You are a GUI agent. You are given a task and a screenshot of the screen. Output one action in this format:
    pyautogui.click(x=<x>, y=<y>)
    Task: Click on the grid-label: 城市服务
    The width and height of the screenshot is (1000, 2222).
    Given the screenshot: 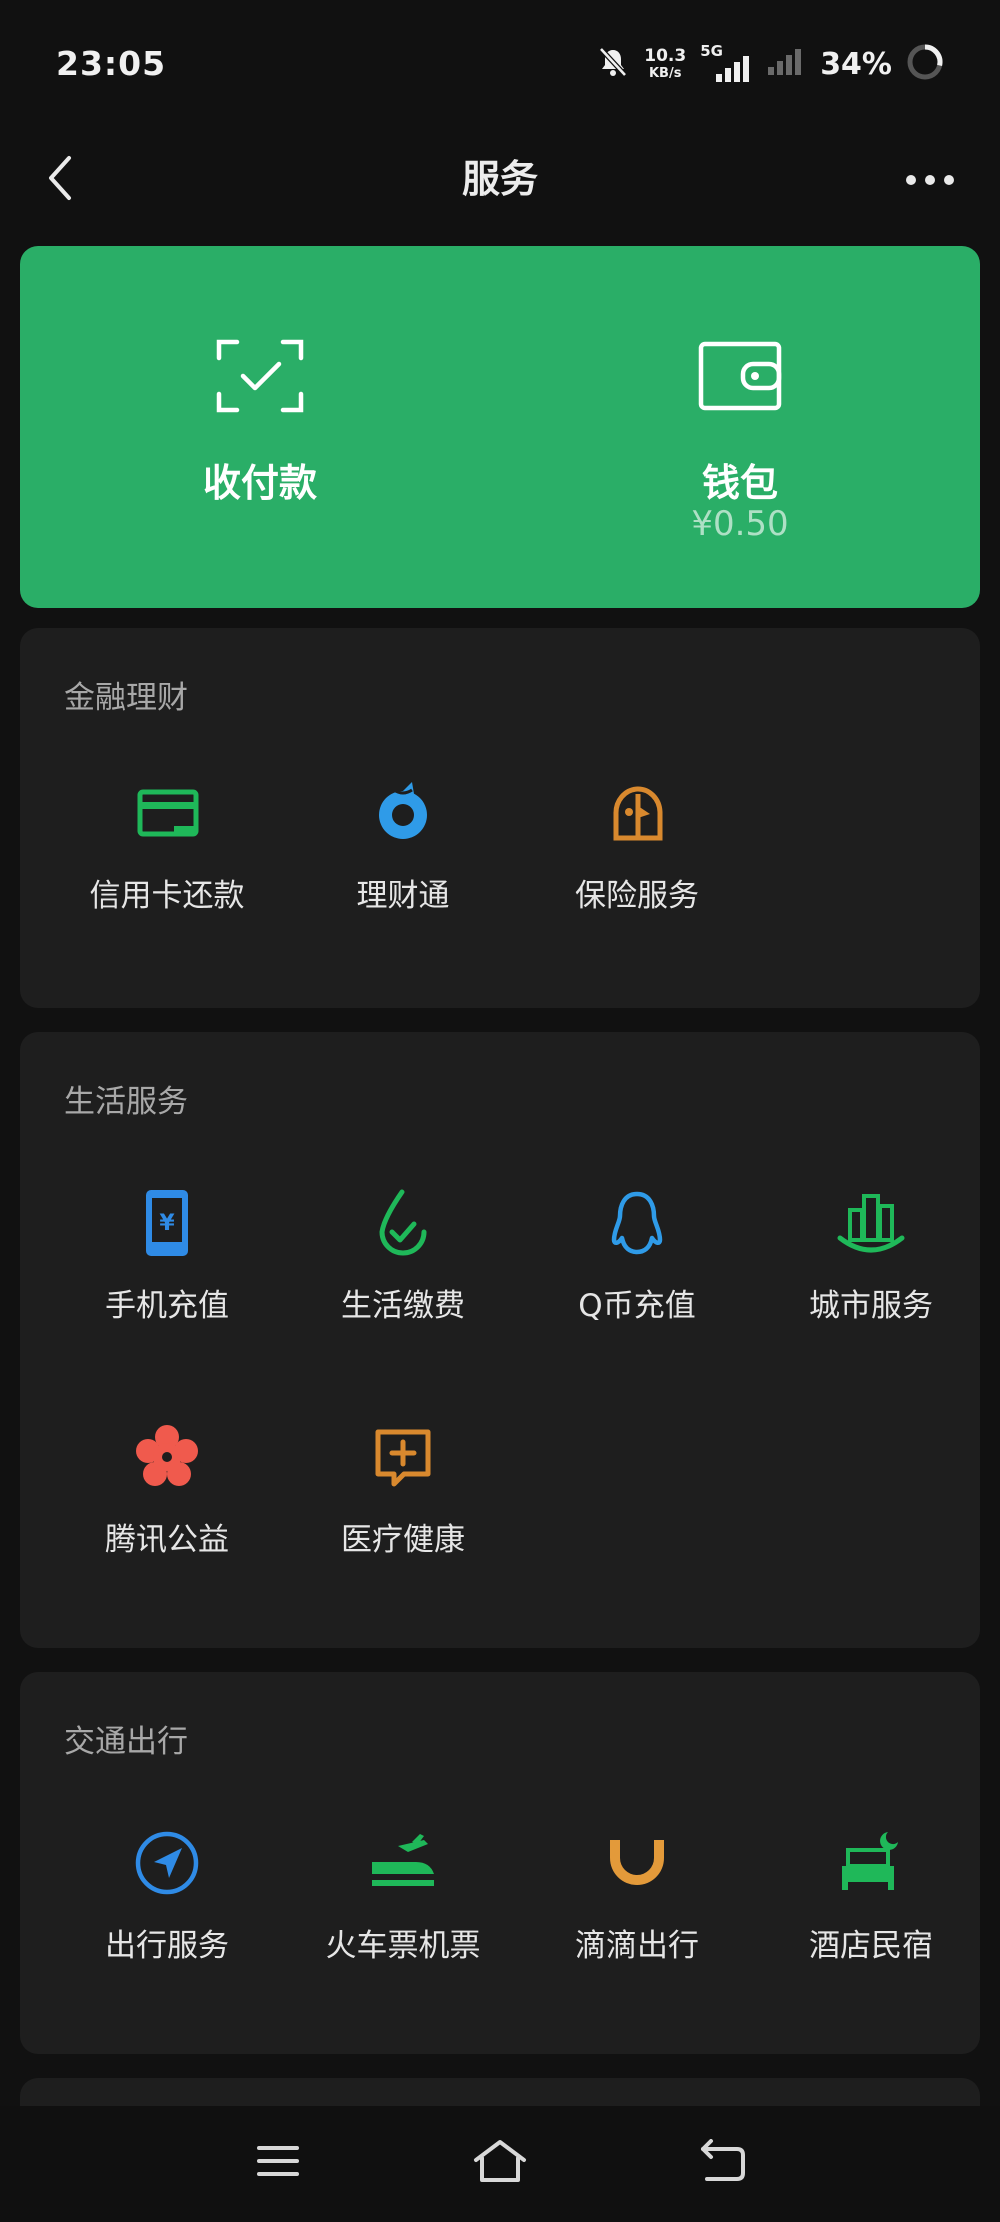 What is the action you would take?
    pyautogui.click(x=871, y=1306)
    